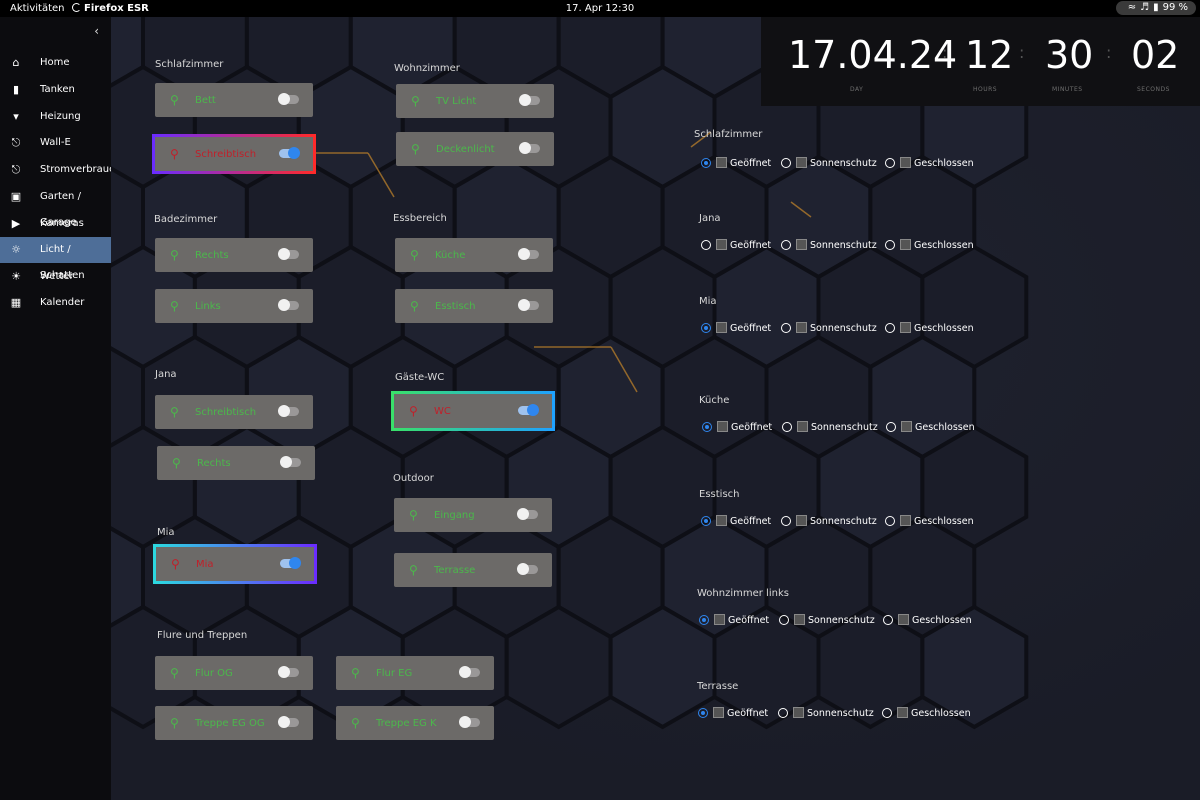 The image size is (1200, 800). Describe the element at coordinates (234, 154) in the screenshot. I see `light-card-schreibtisch: ⚲ Schreibtisch` at that location.